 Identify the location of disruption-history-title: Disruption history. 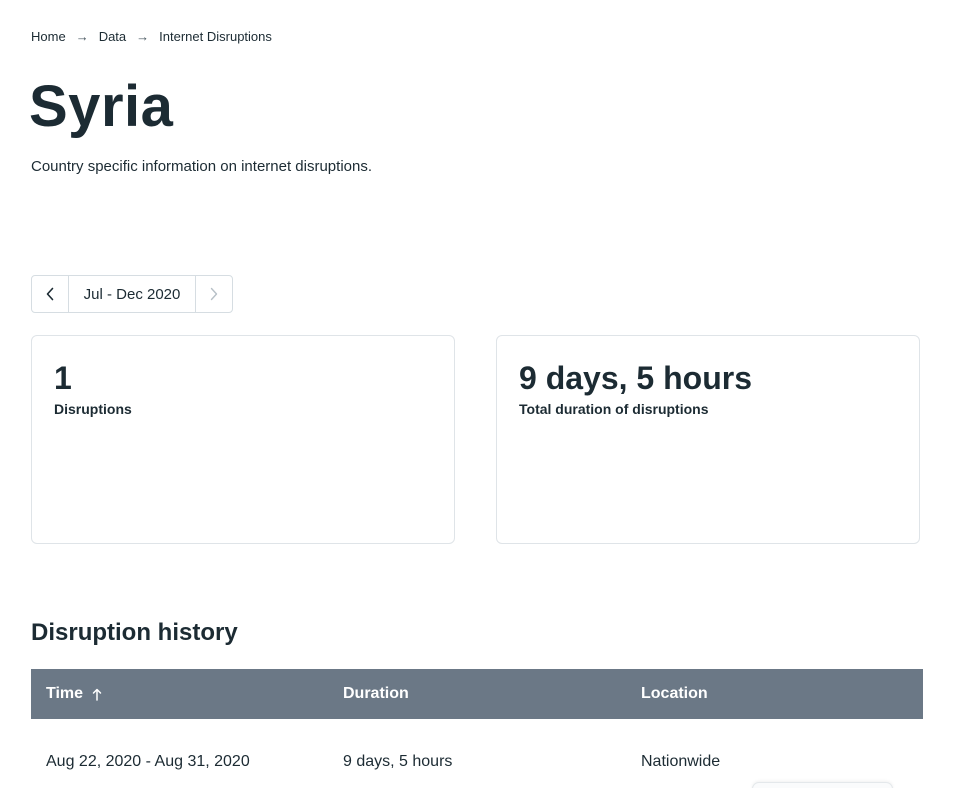
(134, 632).